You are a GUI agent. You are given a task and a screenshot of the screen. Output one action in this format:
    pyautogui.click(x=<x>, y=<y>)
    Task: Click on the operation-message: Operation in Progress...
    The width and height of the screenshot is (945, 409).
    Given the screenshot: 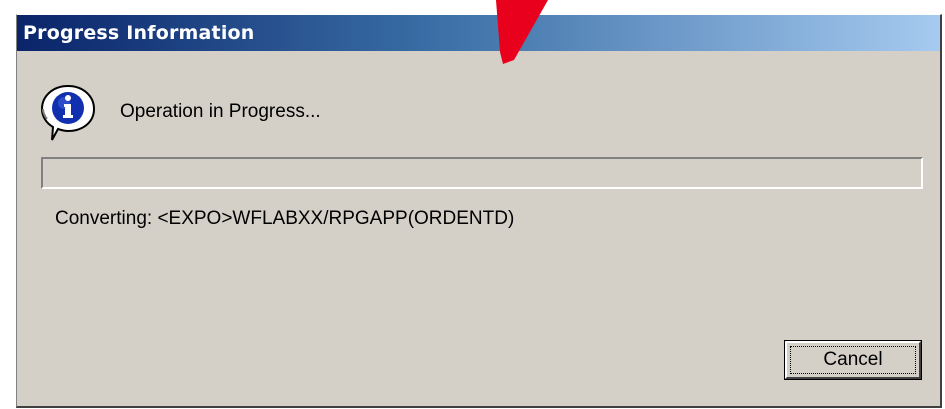 What is the action you would take?
    pyautogui.click(x=220, y=111)
    